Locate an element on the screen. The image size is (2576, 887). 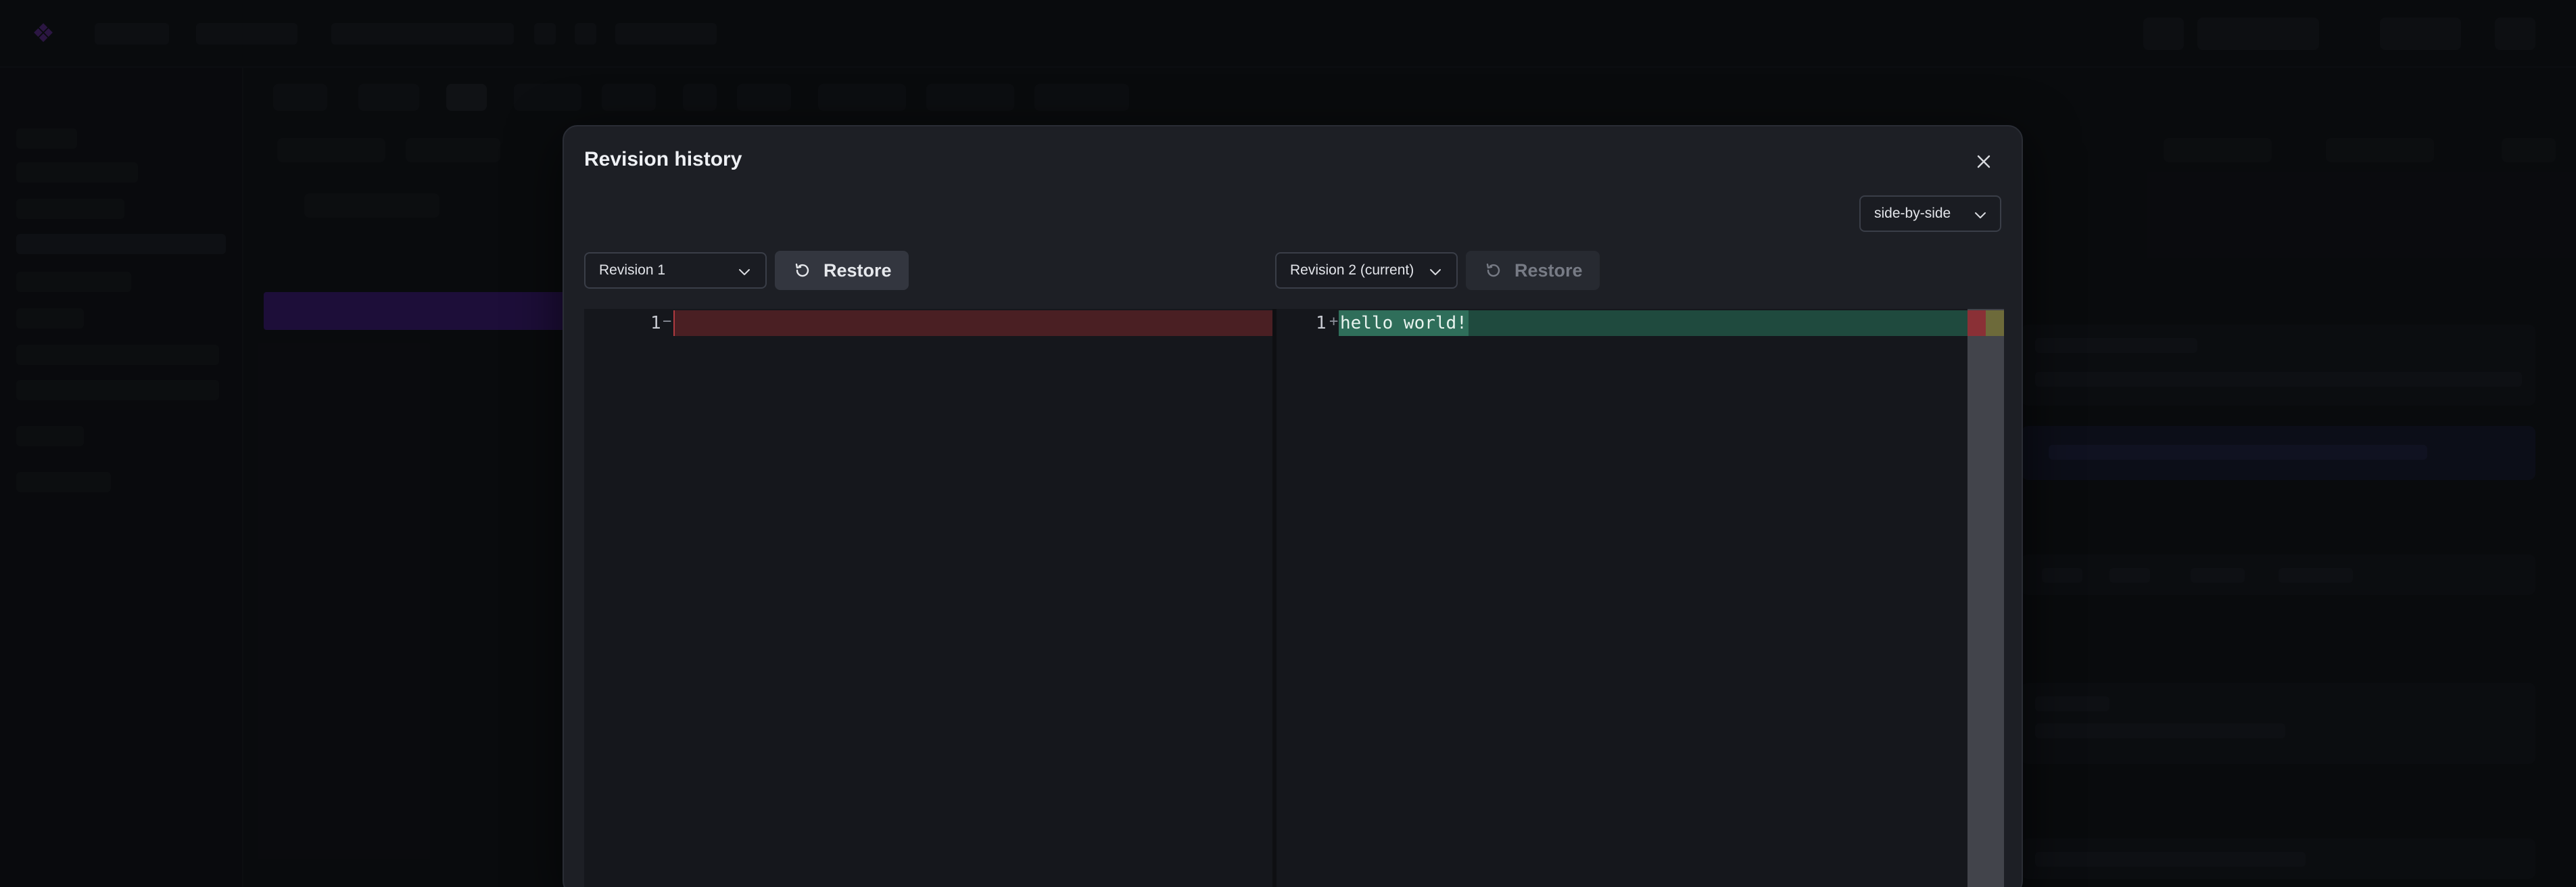
close-icon is located at coordinates (1983, 161).